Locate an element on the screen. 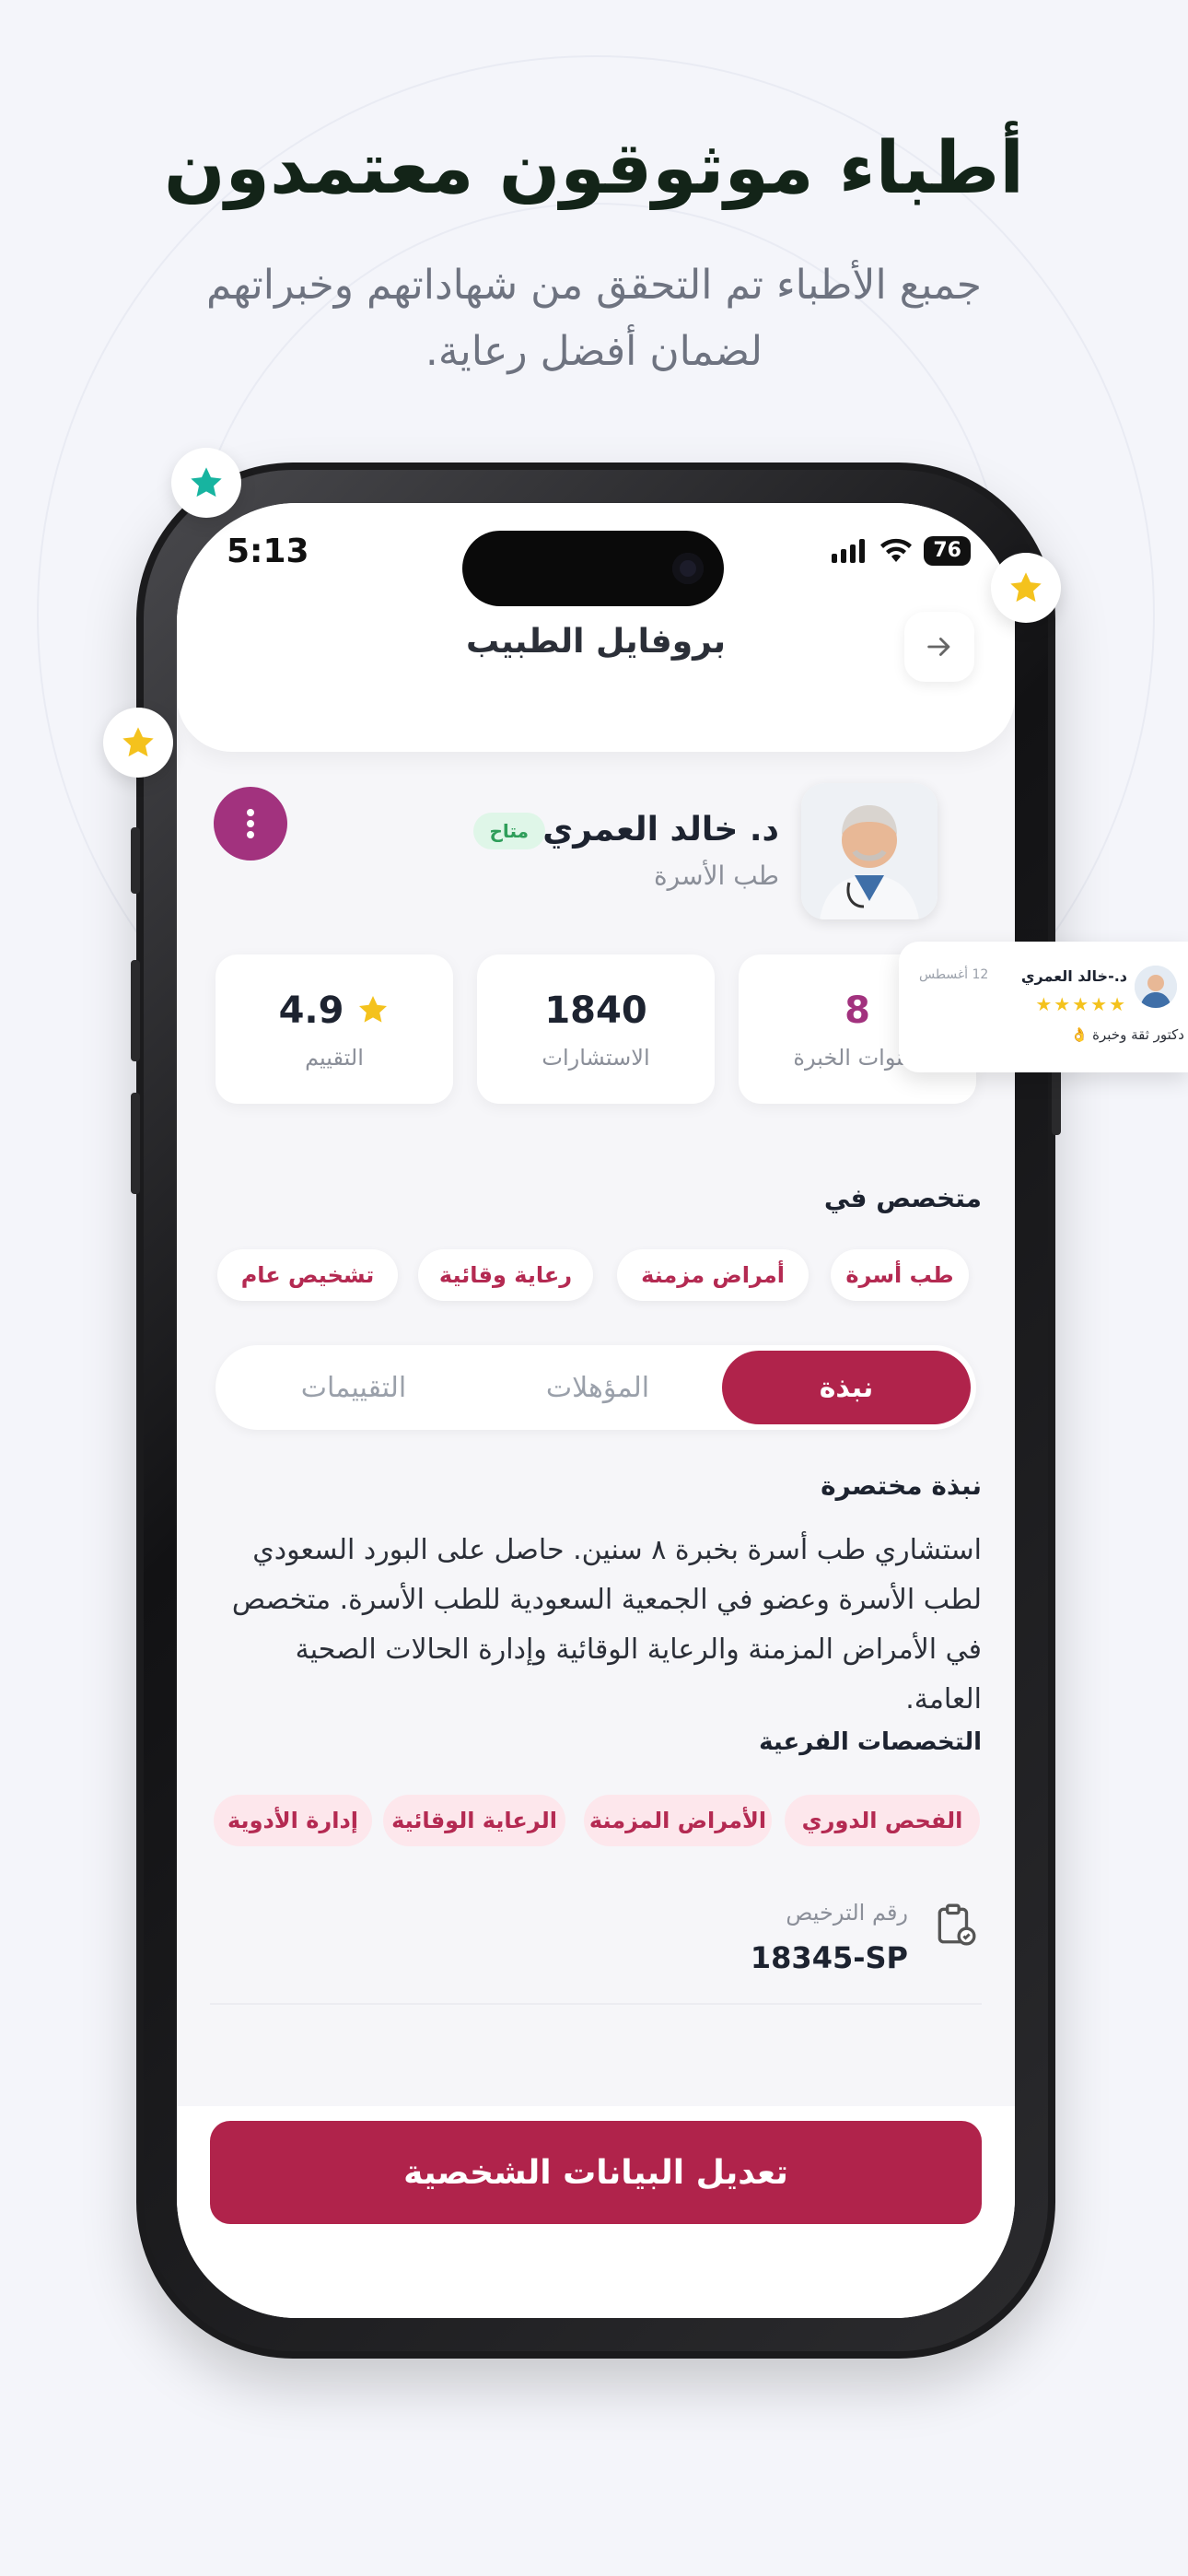 This screenshot has height=2576, width=1188. rating-value-row: 4.9 is located at coordinates (334, 1011).